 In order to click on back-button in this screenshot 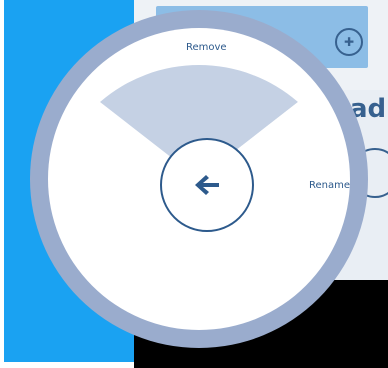, I will do `click(207, 185)`.